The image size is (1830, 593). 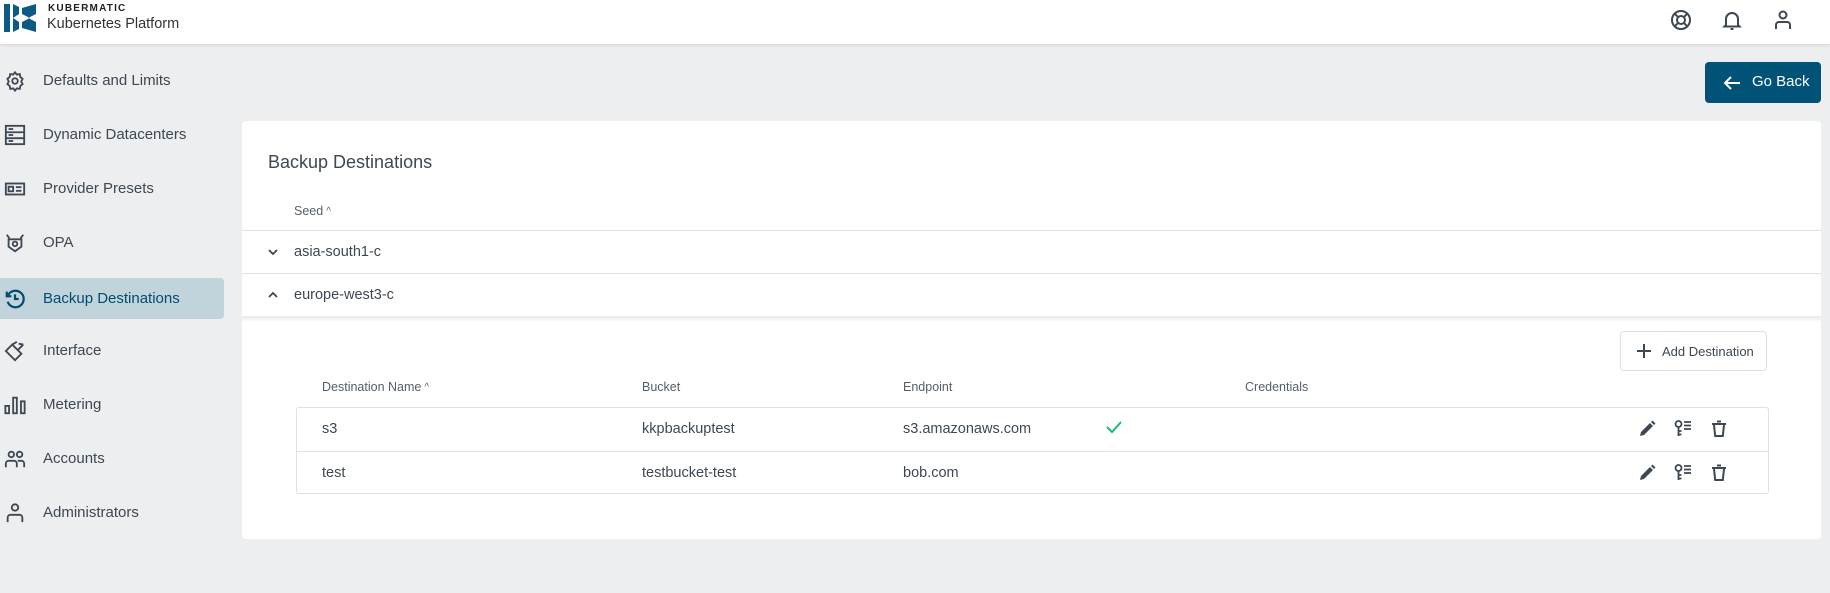 What do you see at coordinates (15, 189) in the screenshot?
I see `preset-card-icon` at bounding box center [15, 189].